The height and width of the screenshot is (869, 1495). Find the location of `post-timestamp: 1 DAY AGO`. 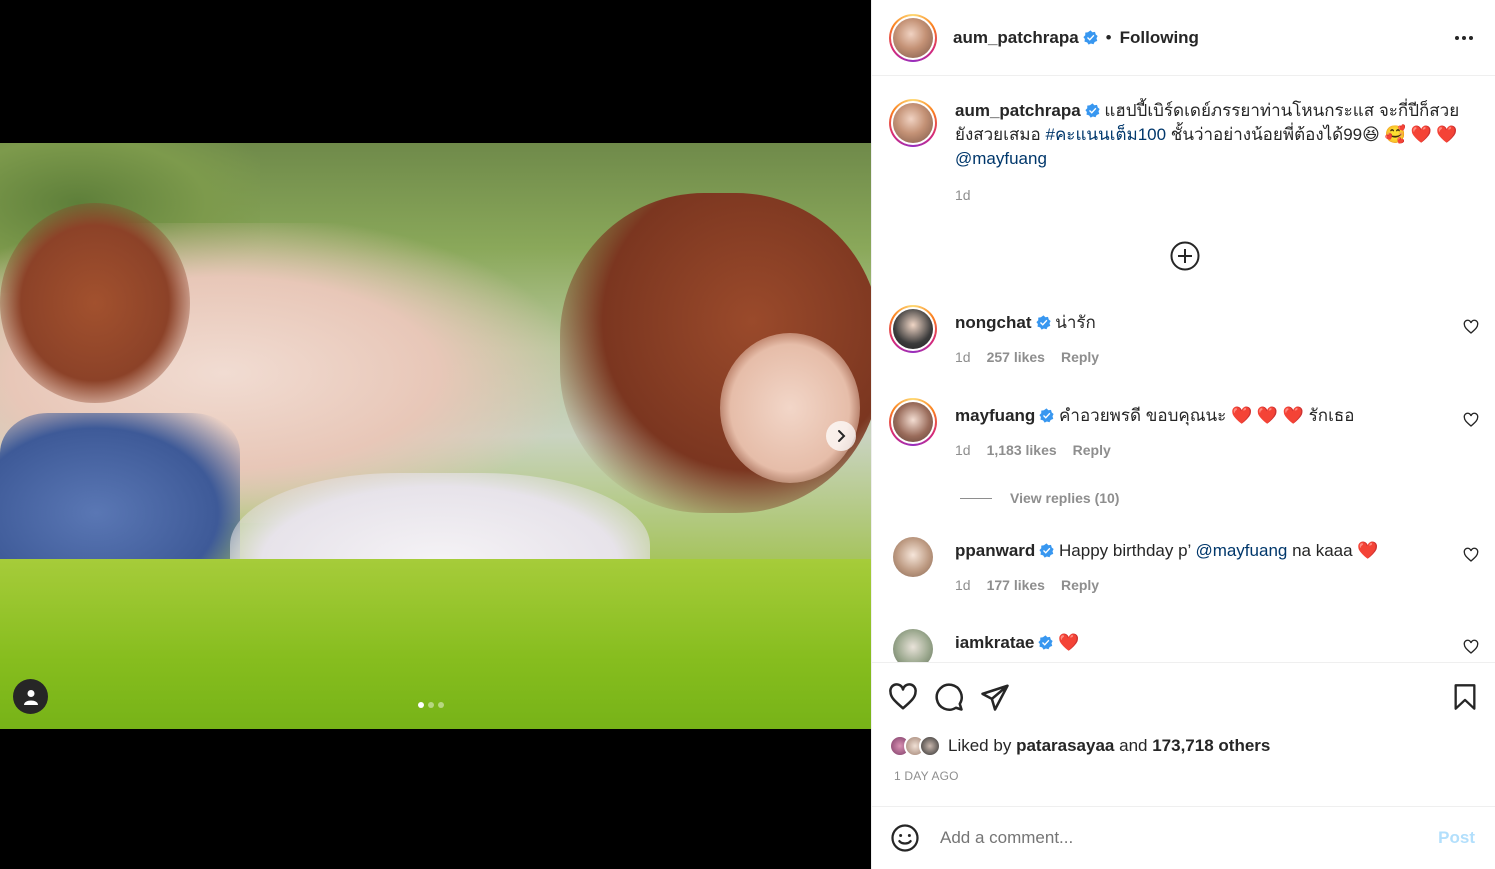

post-timestamp: 1 DAY AGO is located at coordinates (1183, 776).